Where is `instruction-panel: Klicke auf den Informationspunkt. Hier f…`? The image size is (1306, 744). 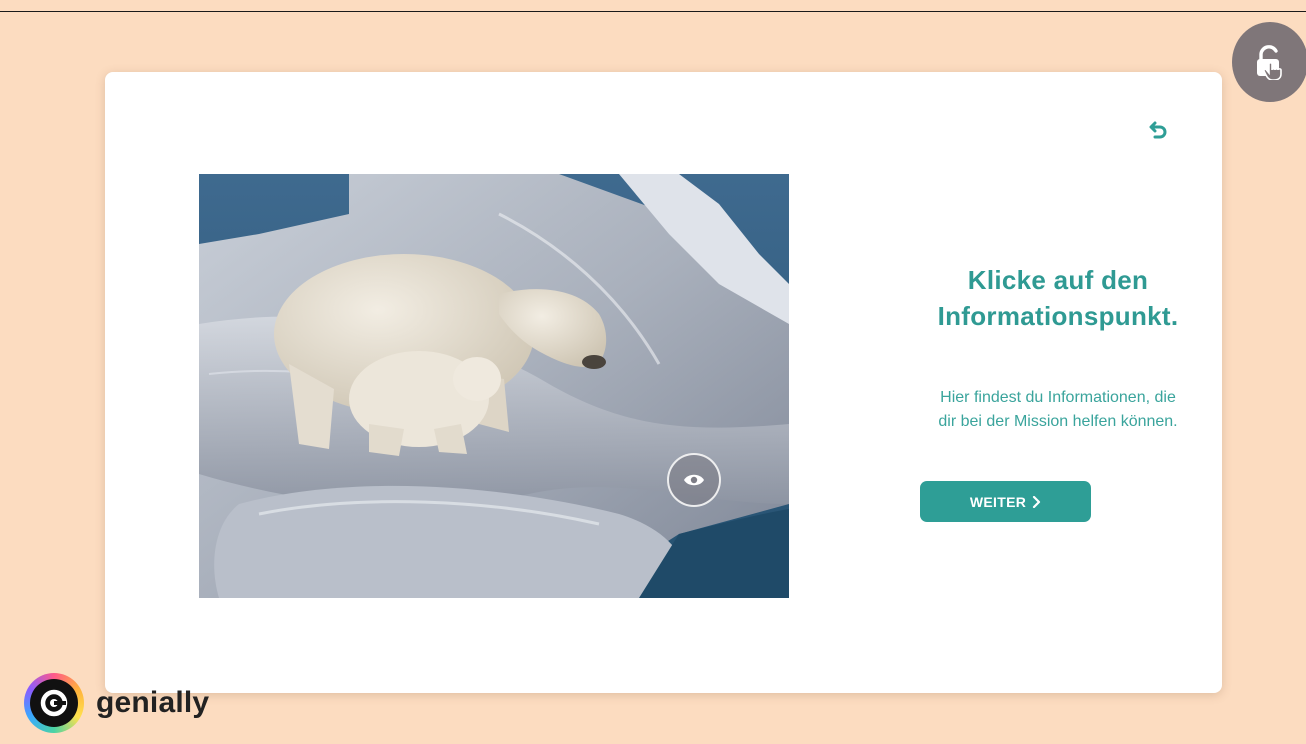
instruction-panel: Klicke auf den Informationspunkt. Hier f… is located at coordinates (1058, 392).